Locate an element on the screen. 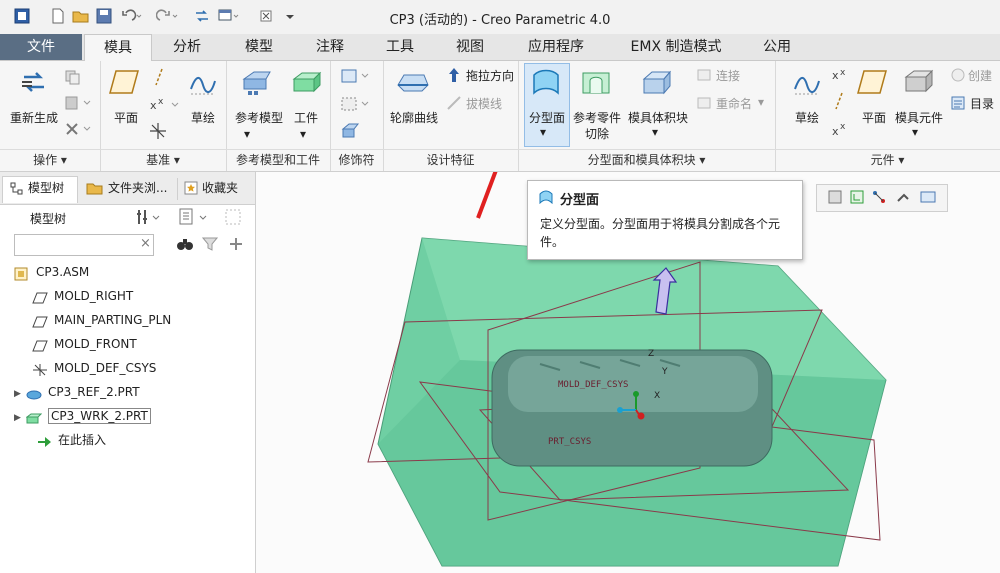 The height and width of the screenshot is (573, 1000). parting-surface-icon is located at coordinates (546, 83).